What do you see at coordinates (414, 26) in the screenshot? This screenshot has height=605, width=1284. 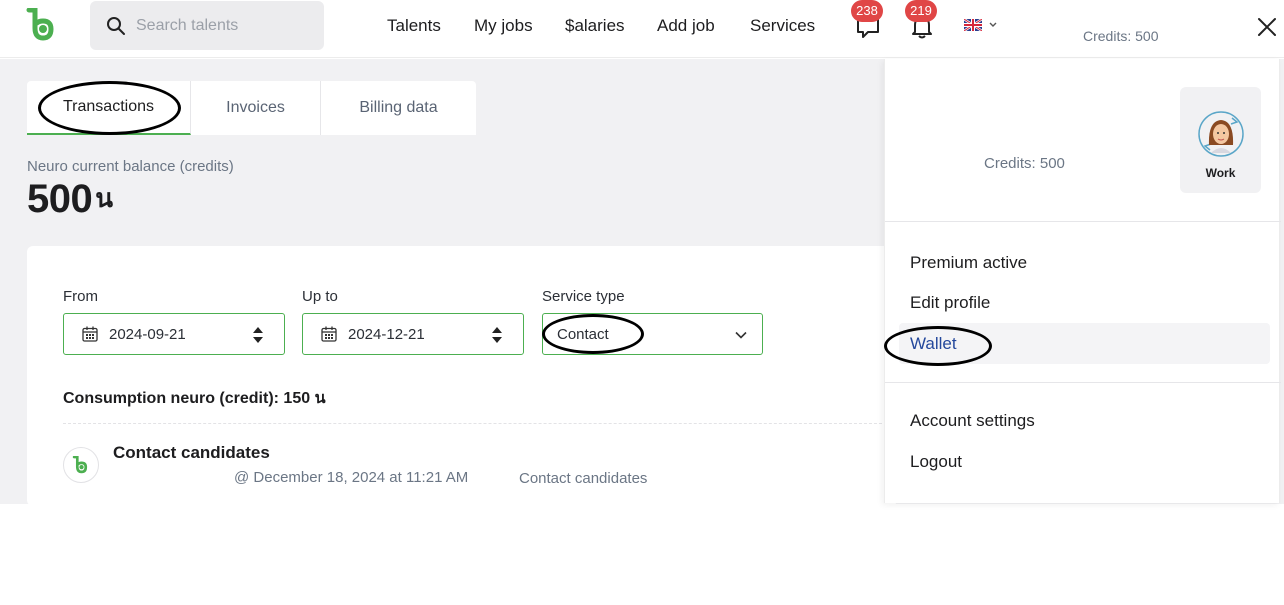 I see `nav-talents: Talents` at bounding box center [414, 26].